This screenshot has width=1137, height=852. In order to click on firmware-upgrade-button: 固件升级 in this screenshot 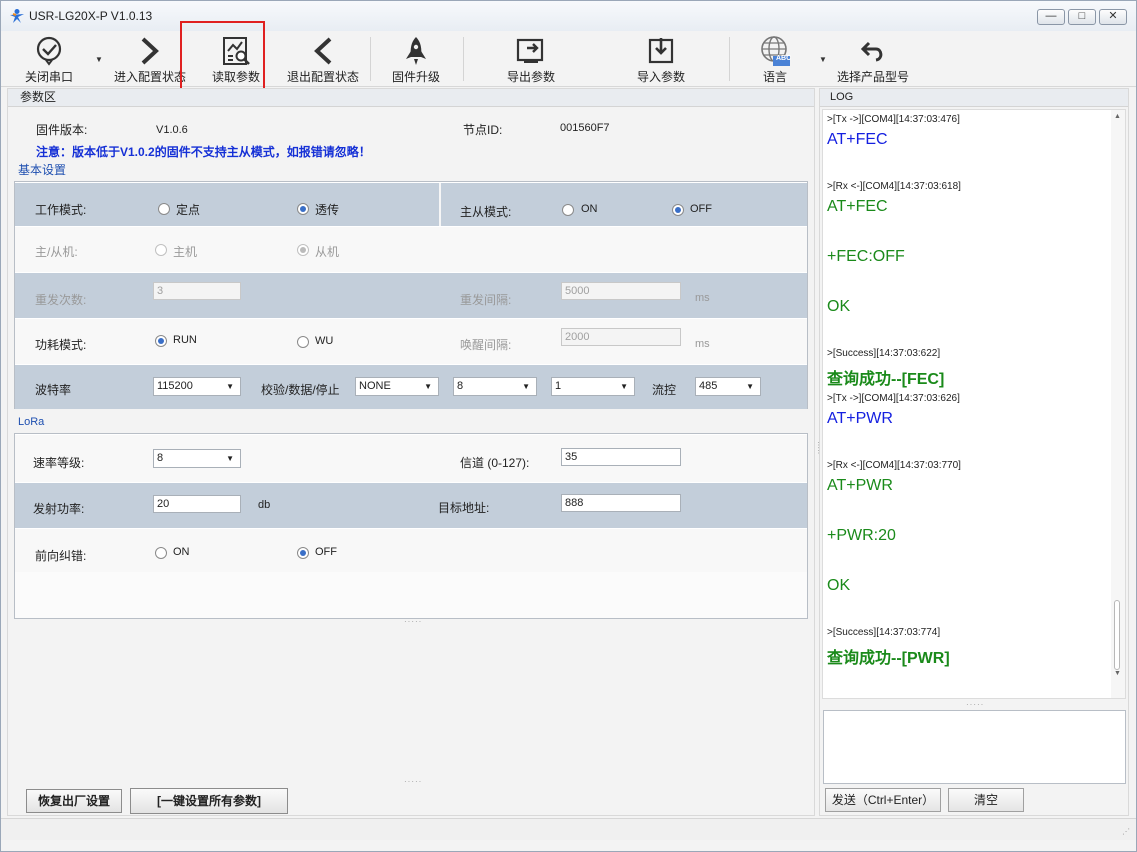, I will do `click(416, 59)`.